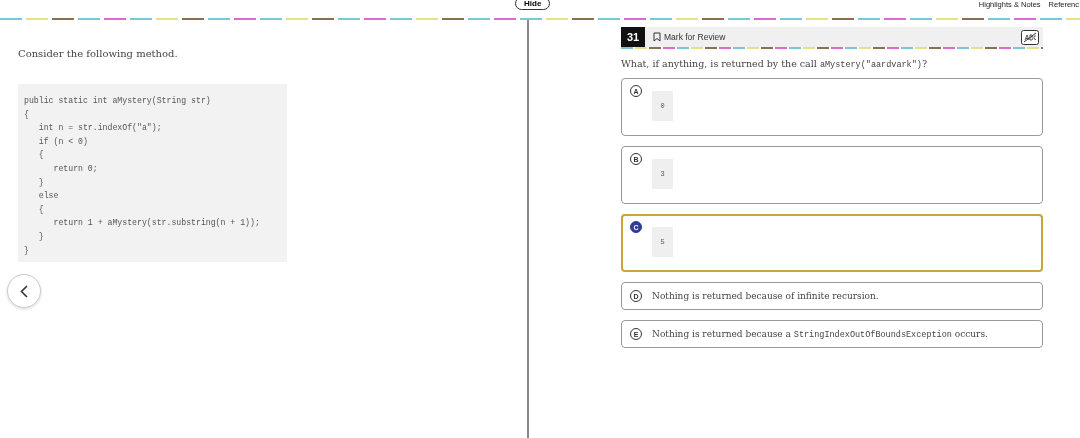 The height and width of the screenshot is (438, 1080). What do you see at coordinates (820, 334) in the screenshot?
I see `option-text: Nothing is returned because a StringIndexOutOfBoundsException occurs.` at bounding box center [820, 334].